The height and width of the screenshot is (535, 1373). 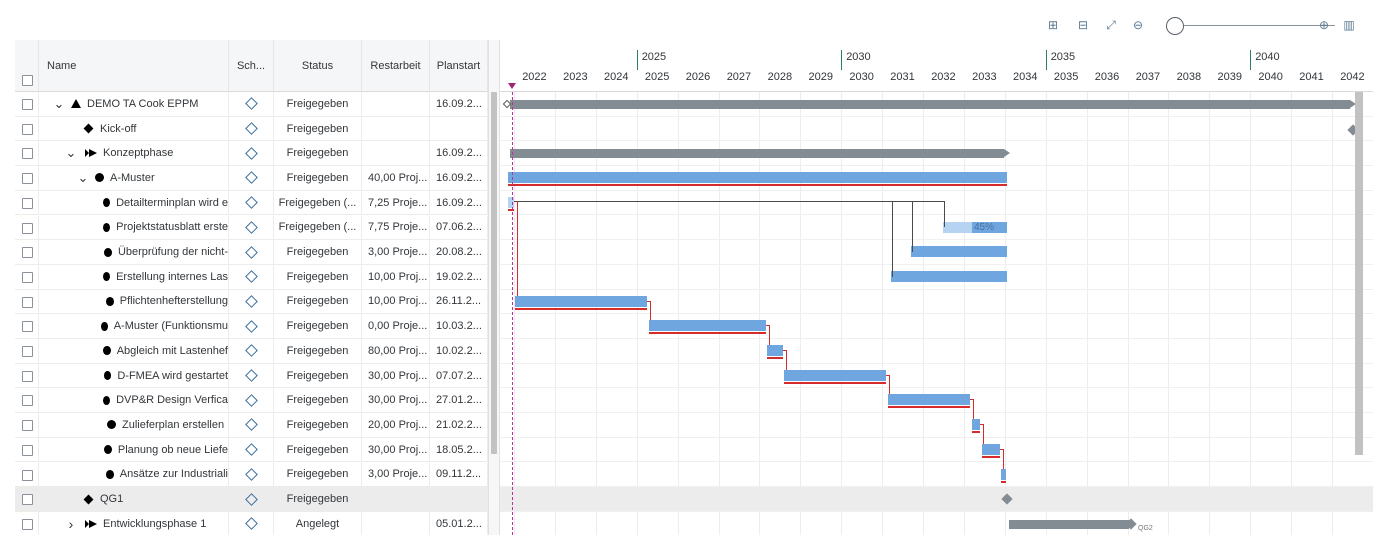 What do you see at coordinates (757, 178) in the screenshot?
I see `a-muster-bar` at bounding box center [757, 178].